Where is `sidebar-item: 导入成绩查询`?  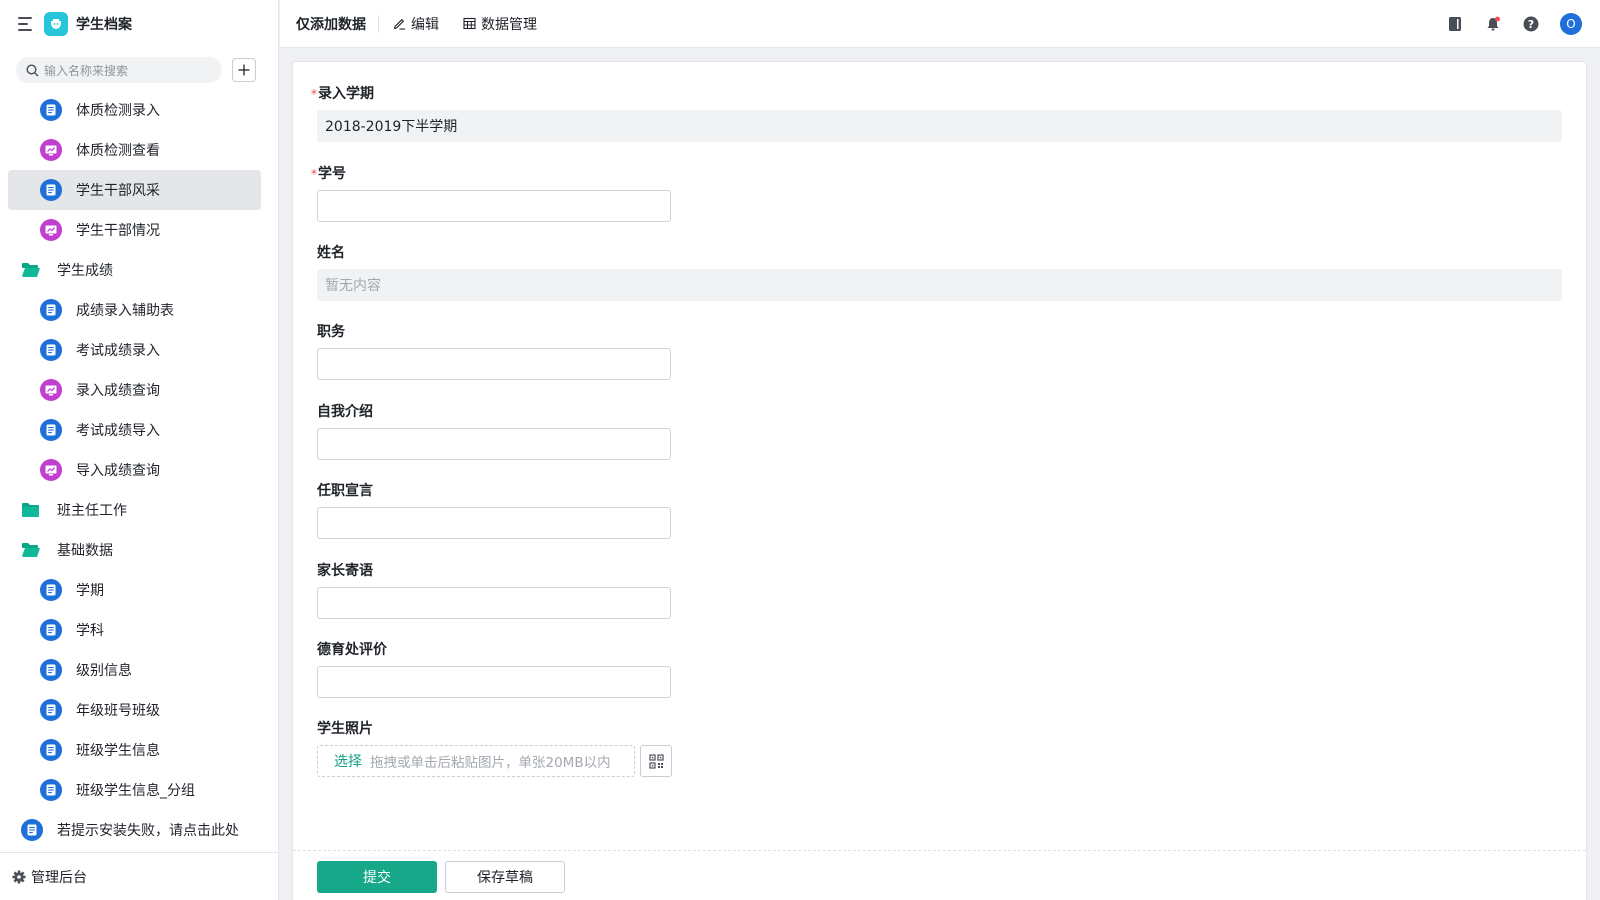
sidebar-item: 导入成绩查询 is located at coordinates (134, 470).